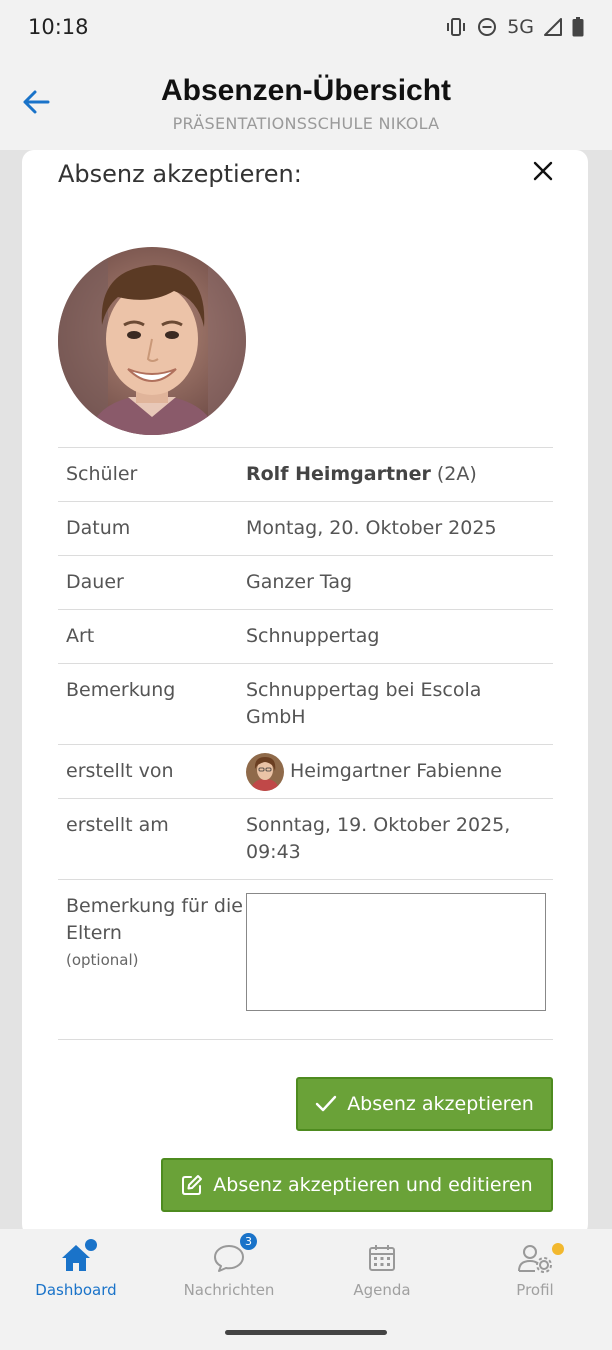  I want to click on remark-label: Bemerkung, so click(121, 690).